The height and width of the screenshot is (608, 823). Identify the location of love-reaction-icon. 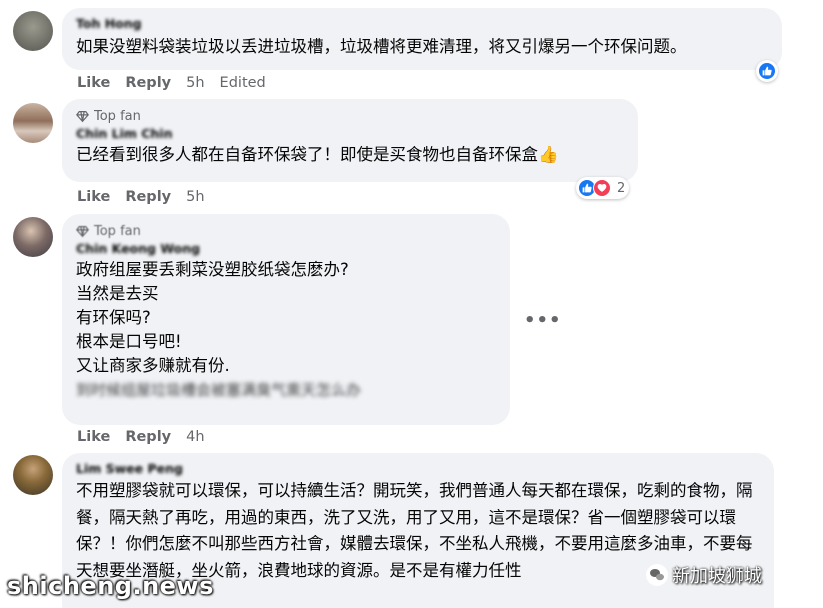
(602, 188).